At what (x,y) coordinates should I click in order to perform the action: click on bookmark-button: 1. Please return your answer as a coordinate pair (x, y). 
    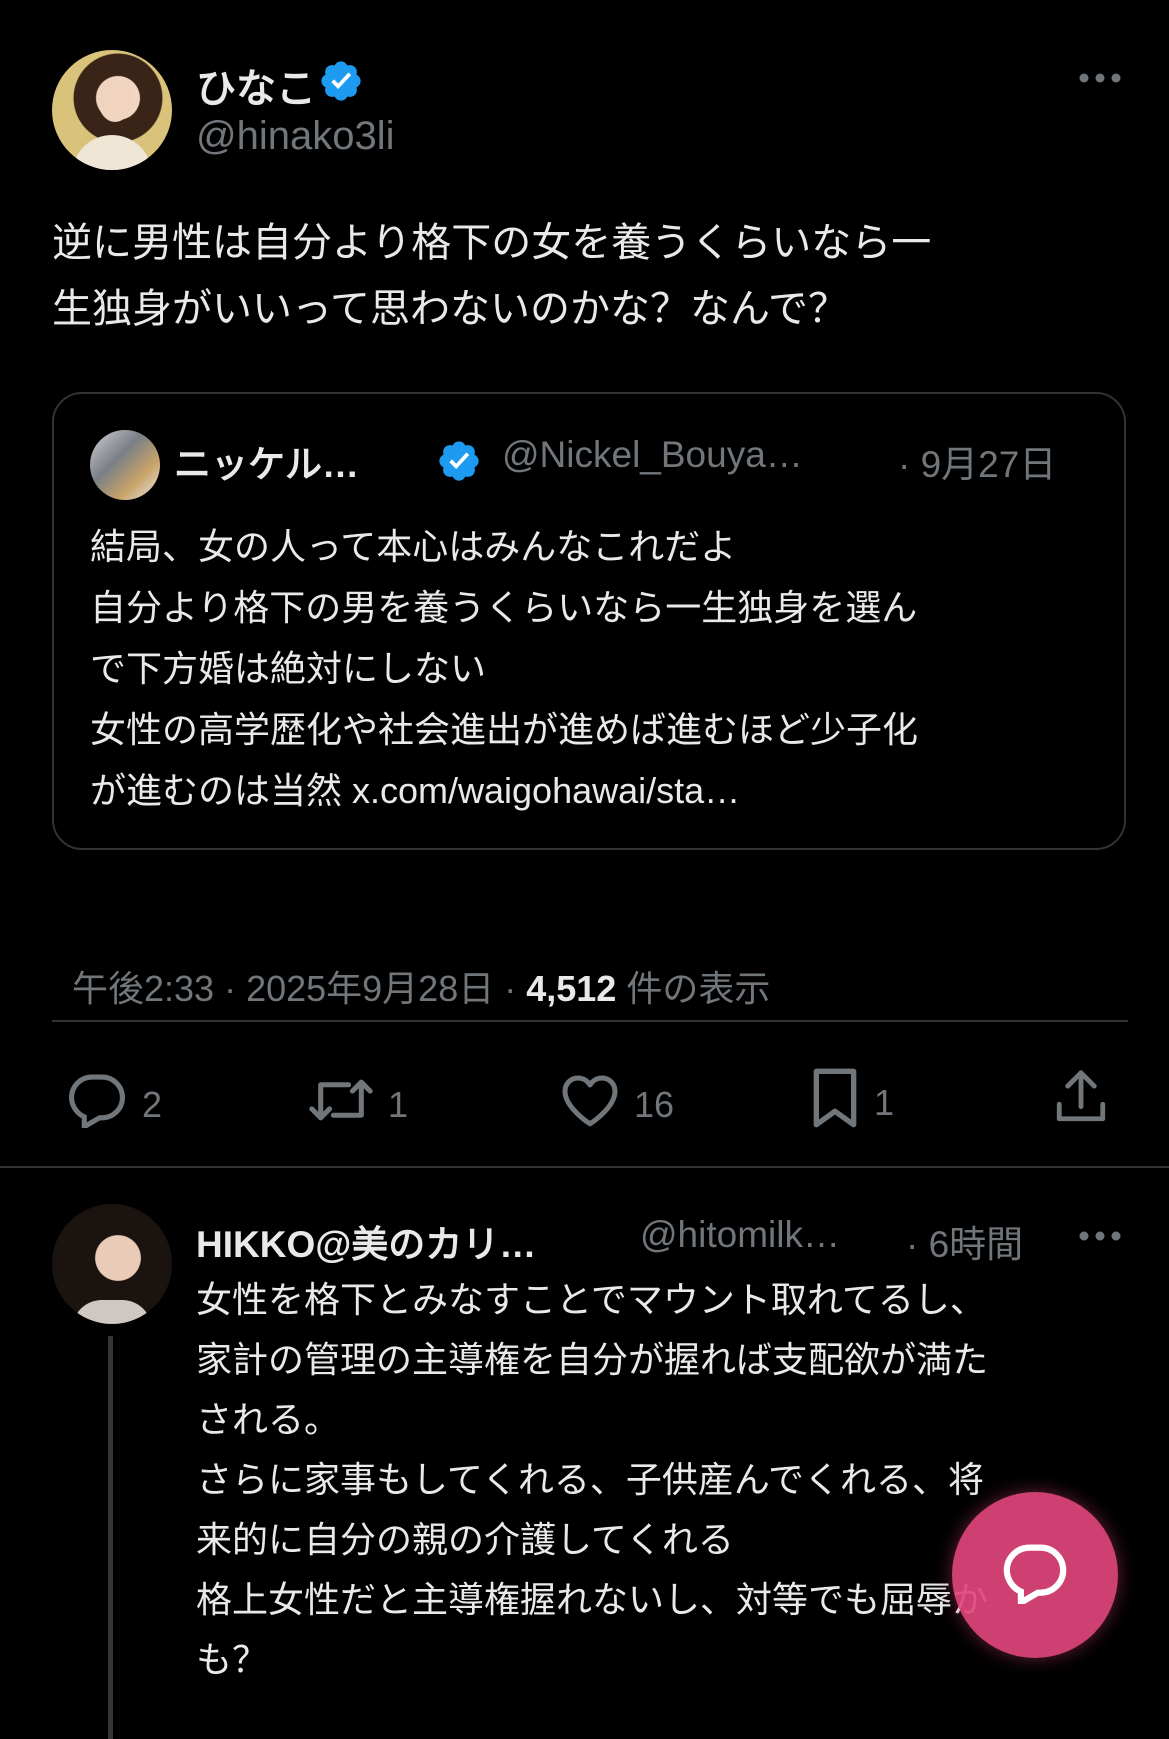
    Looking at the image, I should click on (852, 1102).